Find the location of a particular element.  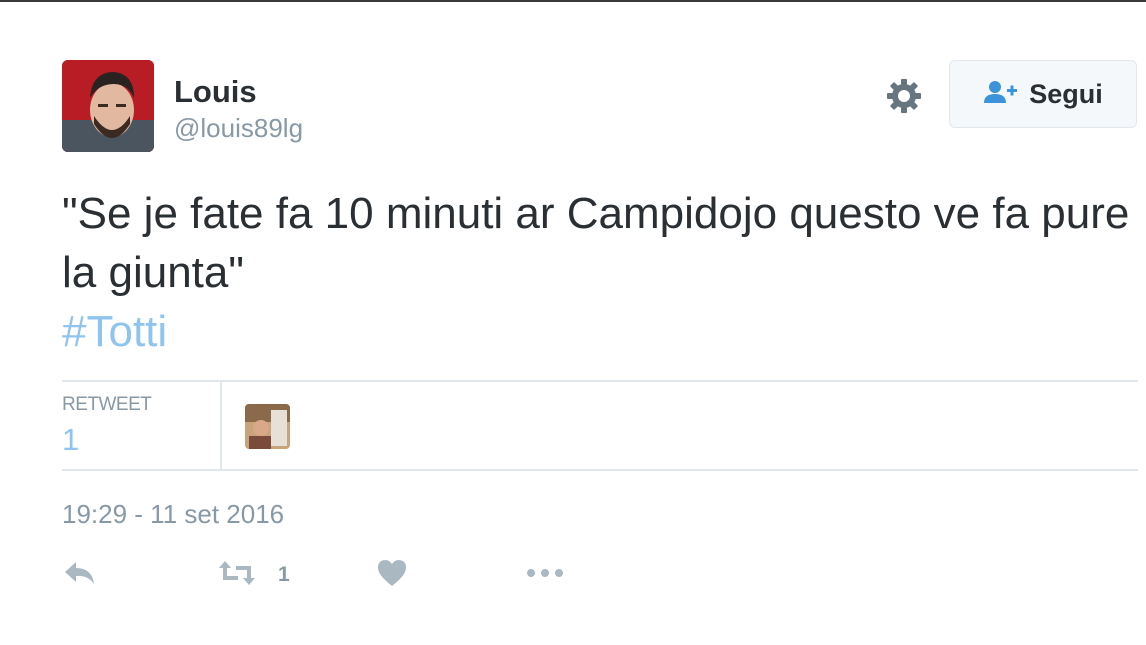

reply-button is located at coordinates (80, 575).